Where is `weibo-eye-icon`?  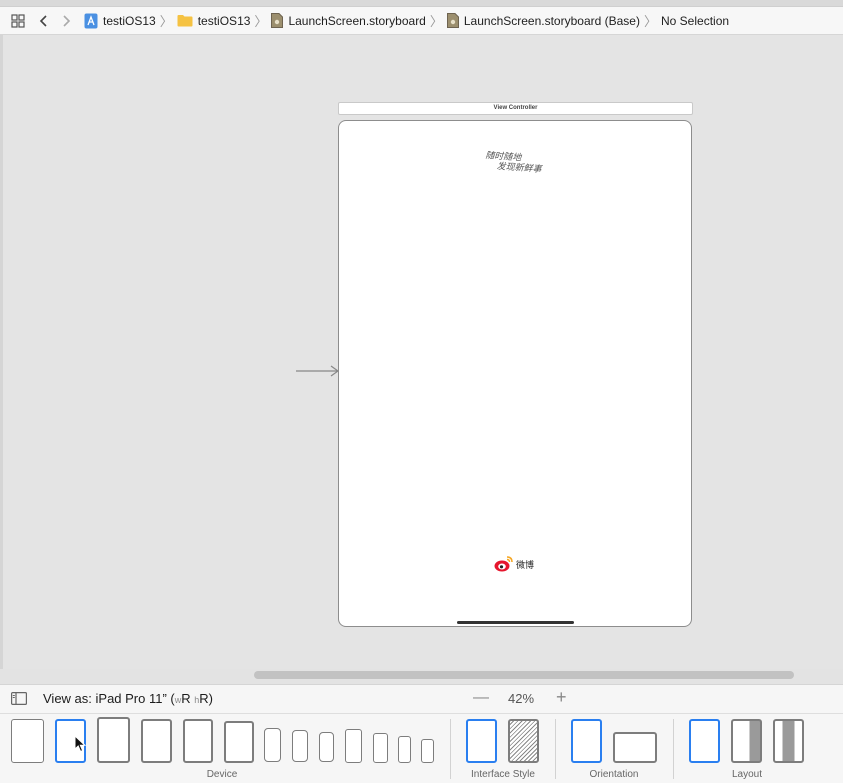
weibo-eye-icon is located at coordinates (503, 564).